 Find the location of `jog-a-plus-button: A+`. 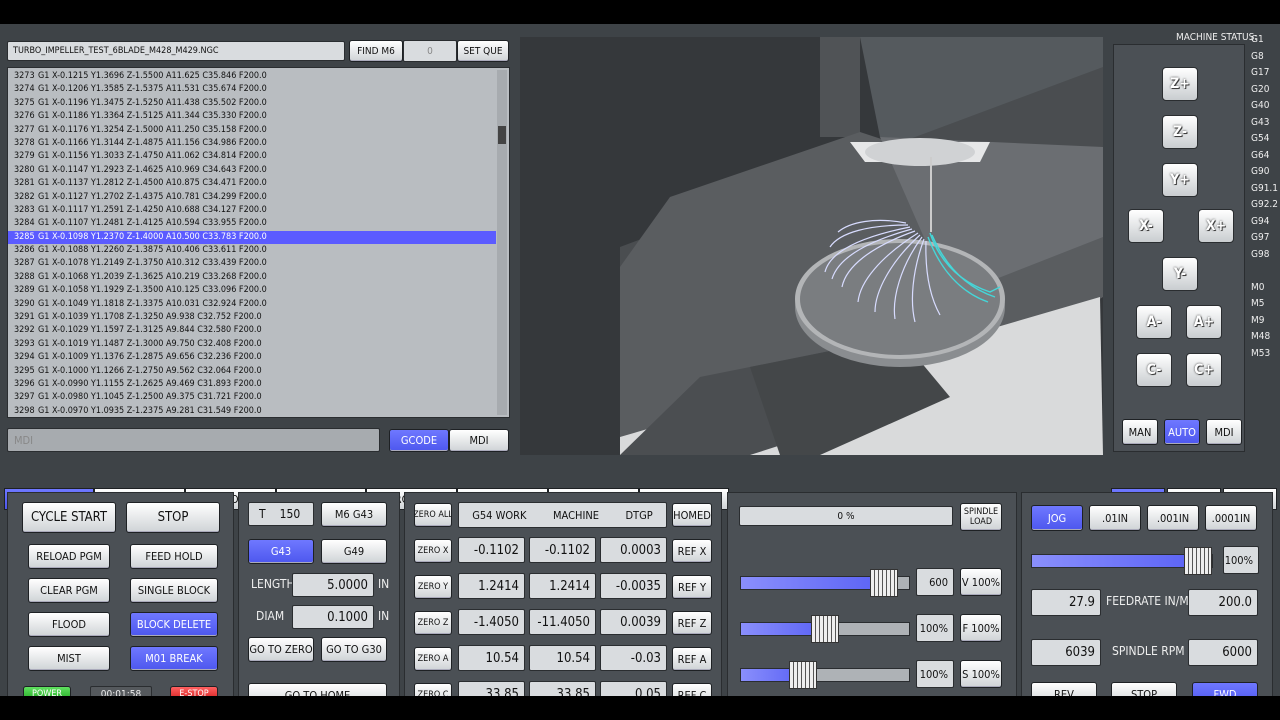

jog-a-plus-button: A+ is located at coordinates (1204, 322).